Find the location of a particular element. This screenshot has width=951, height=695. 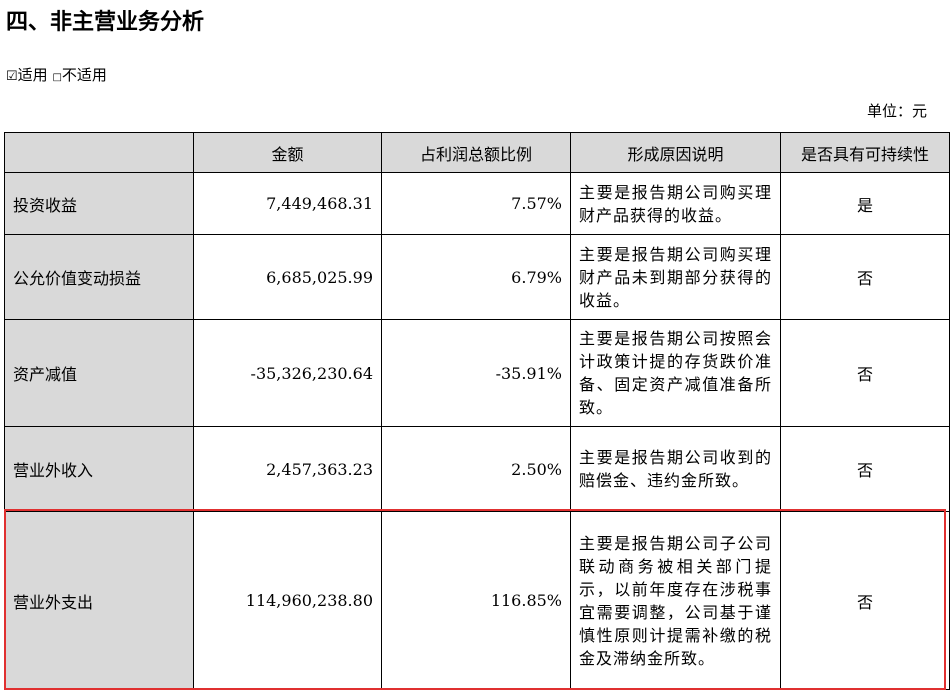

applicability-options: ☑适用 □不适用 is located at coordinates (56, 74).